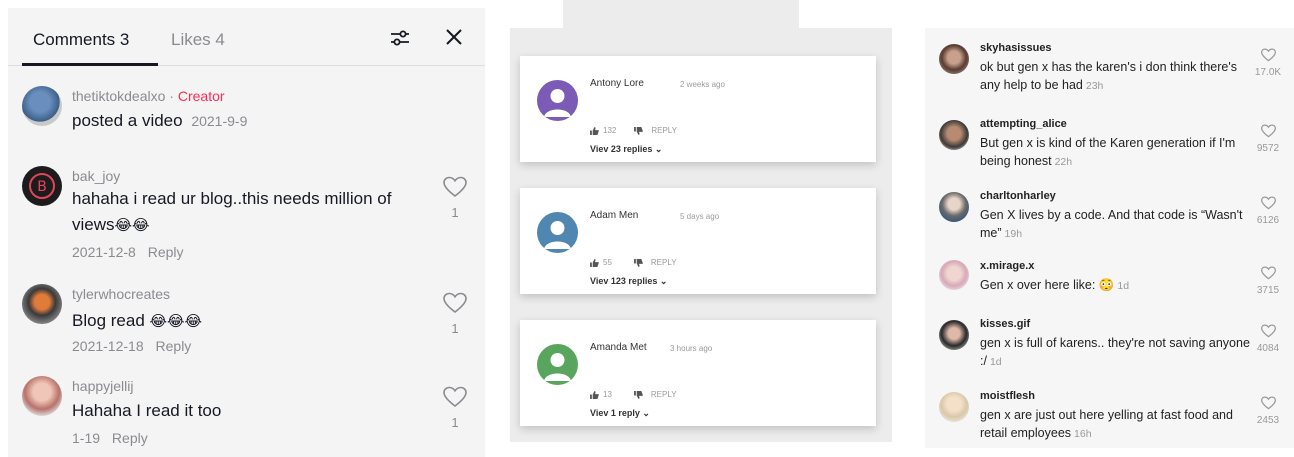 The width and height of the screenshot is (1294, 457). I want to click on like-button: 6126, so click(1268, 211).